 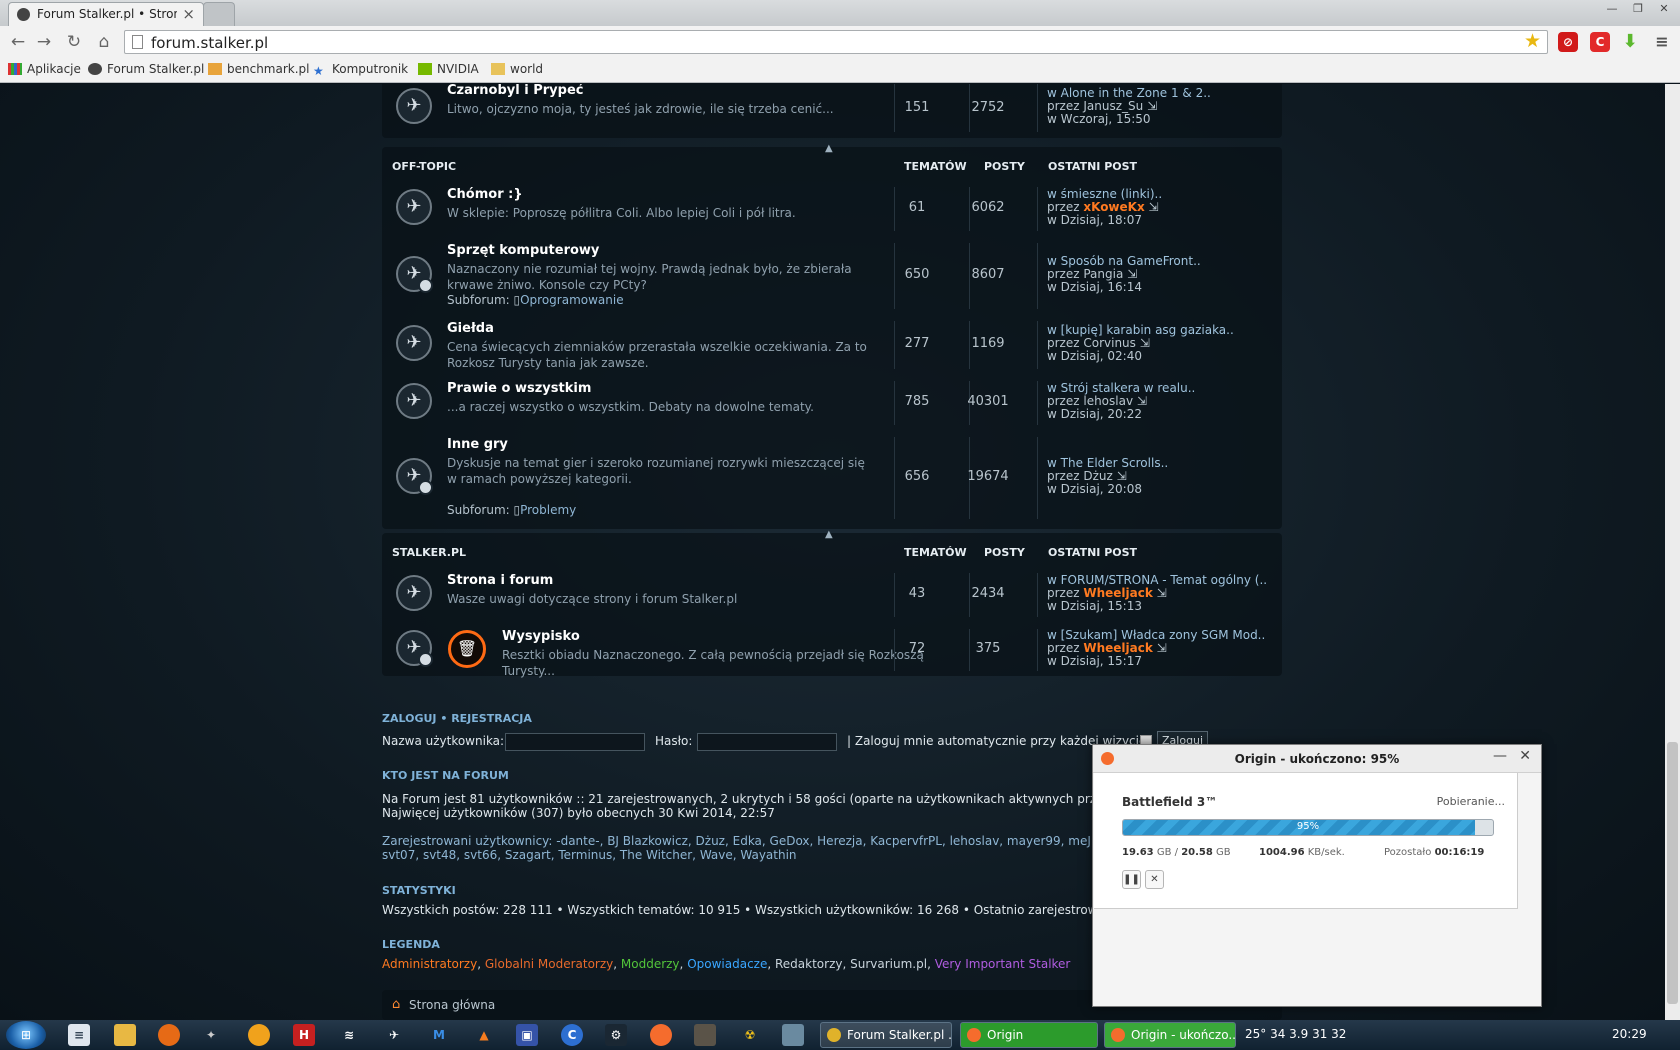 What do you see at coordinates (106, 14) in the screenshot?
I see `tab-forum-stalker: Forum Stalker.pl • Strona g ×` at bounding box center [106, 14].